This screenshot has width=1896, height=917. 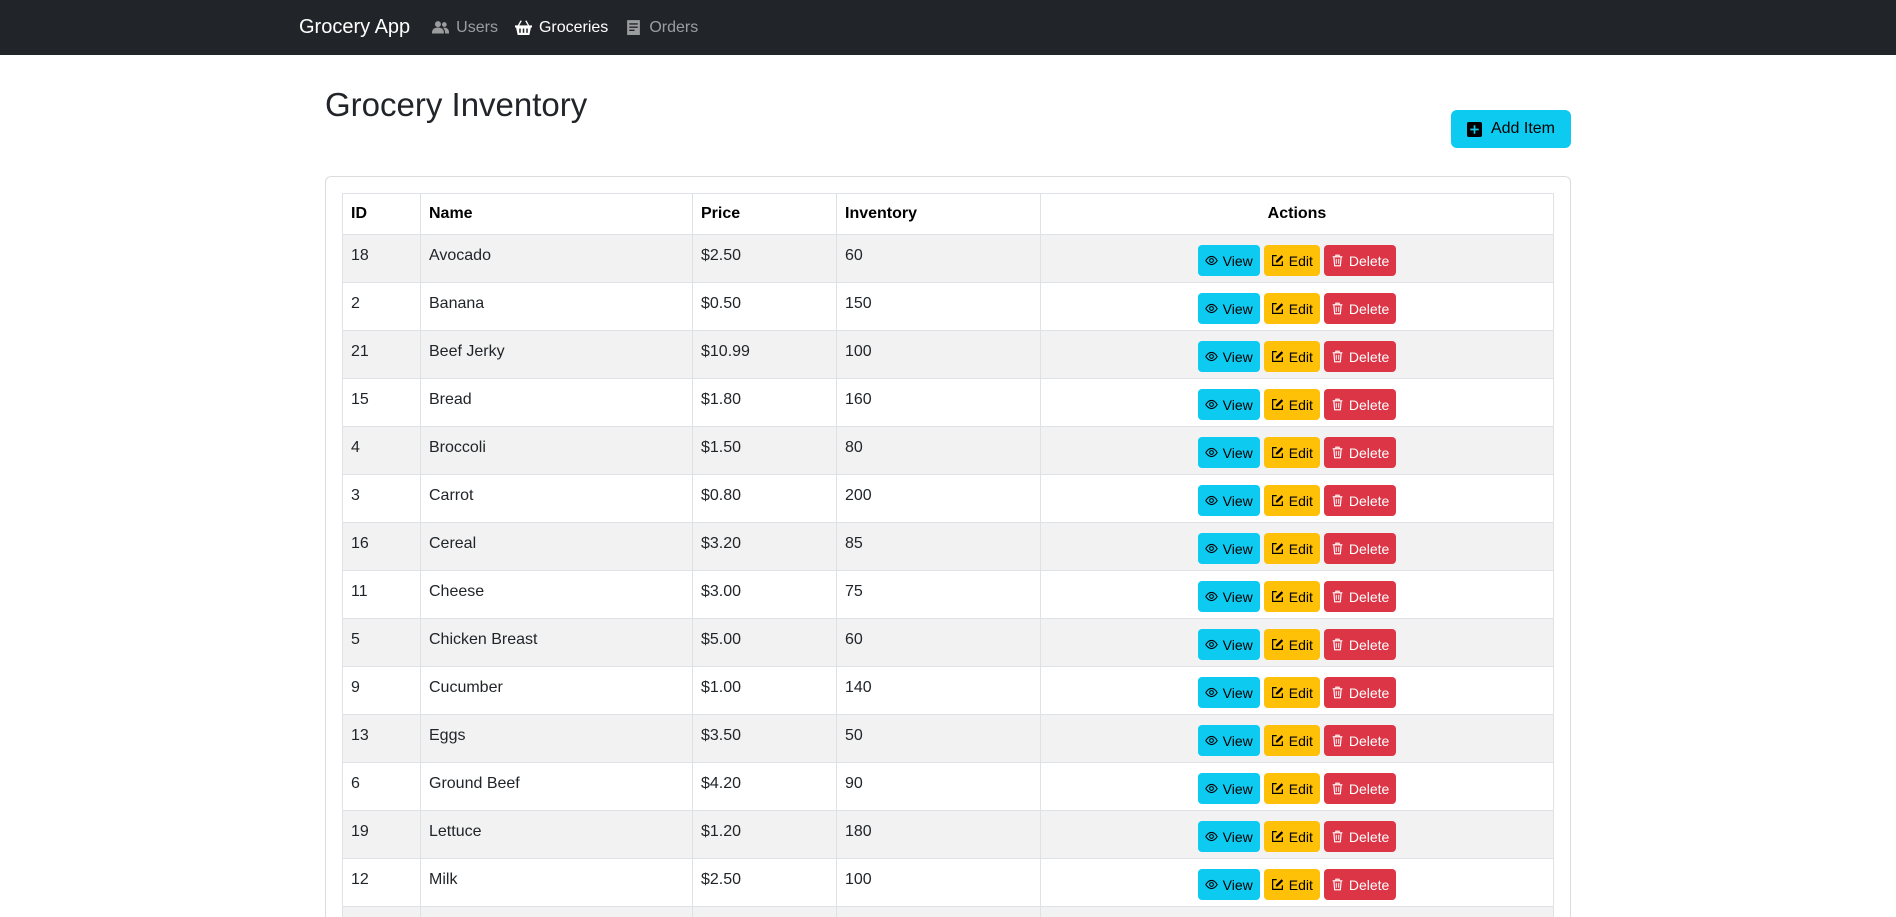 I want to click on cell-id: 13, so click(x=381, y=738).